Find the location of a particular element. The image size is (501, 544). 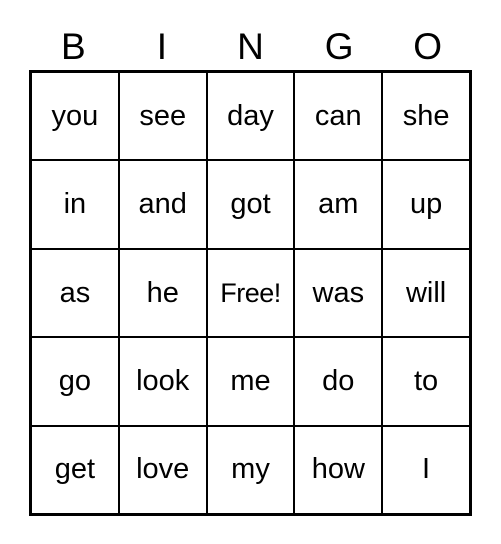

bingo-cell-i1: see is located at coordinates (164, 116).